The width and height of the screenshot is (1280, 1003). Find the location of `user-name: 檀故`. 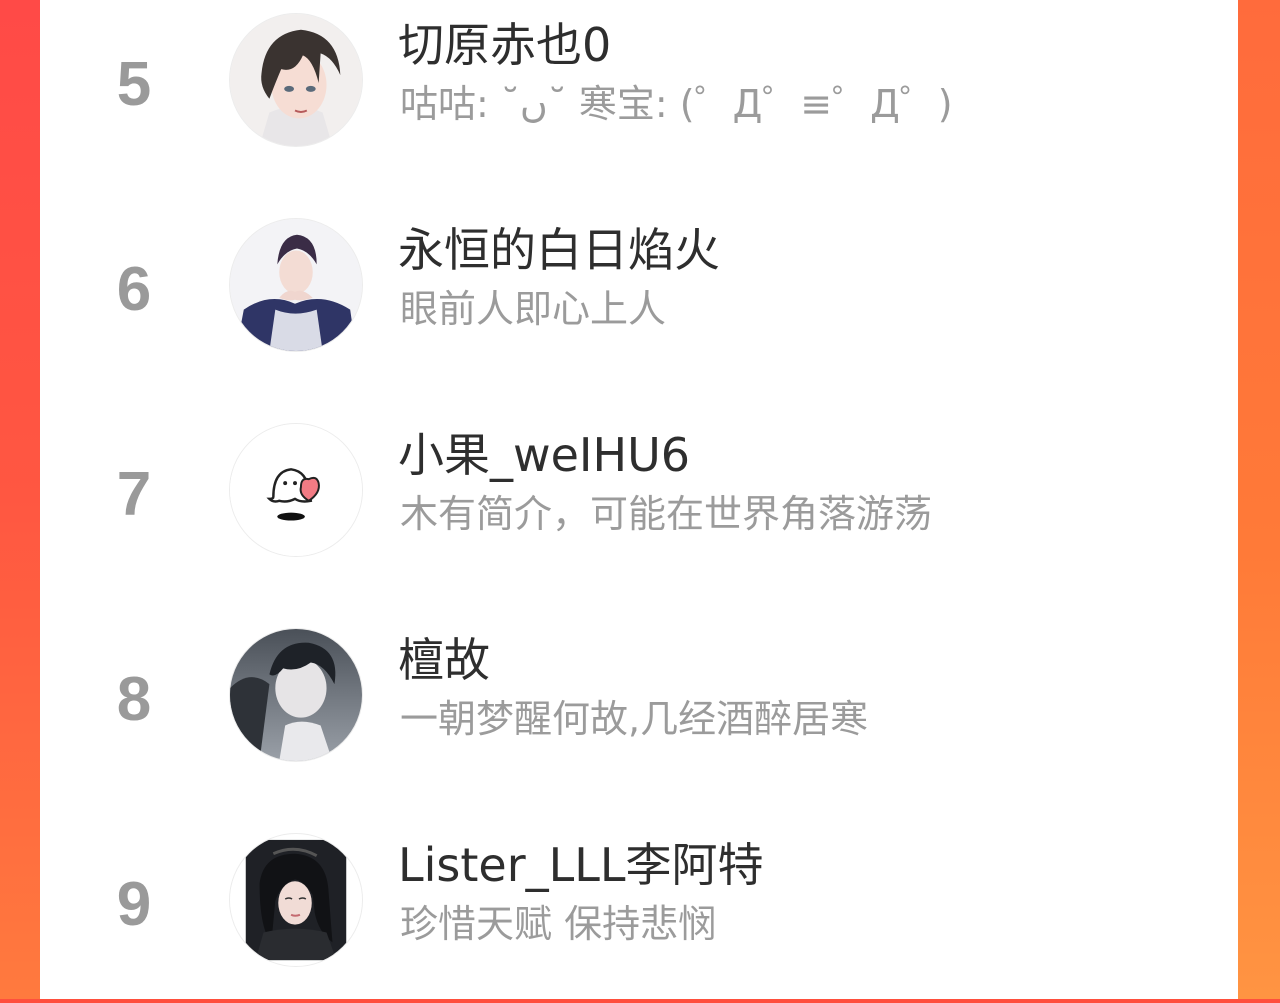

user-name: 檀故 is located at coordinates (444, 660).